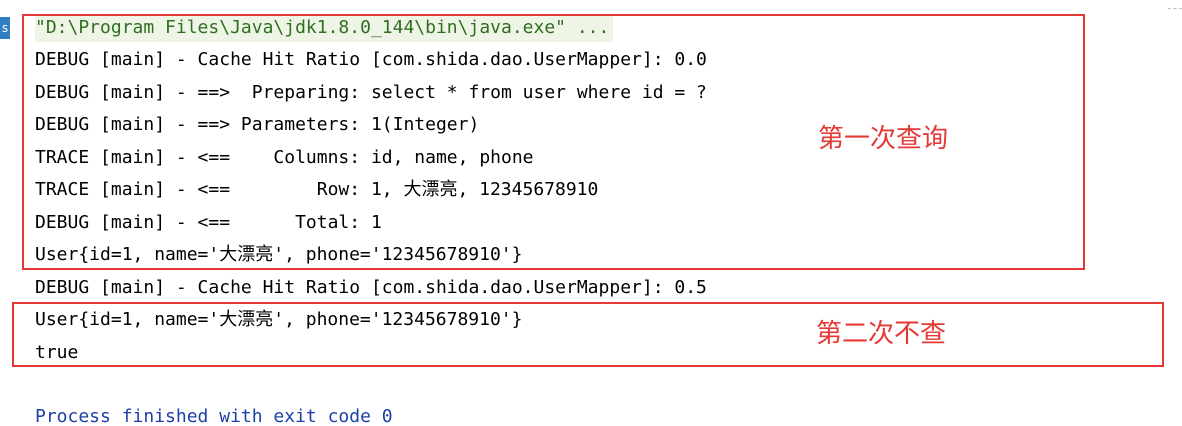 The width and height of the screenshot is (1182, 426). What do you see at coordinates (1175, 9) in the screenshot?
I see `separator` at bounding box center [1175, 9].